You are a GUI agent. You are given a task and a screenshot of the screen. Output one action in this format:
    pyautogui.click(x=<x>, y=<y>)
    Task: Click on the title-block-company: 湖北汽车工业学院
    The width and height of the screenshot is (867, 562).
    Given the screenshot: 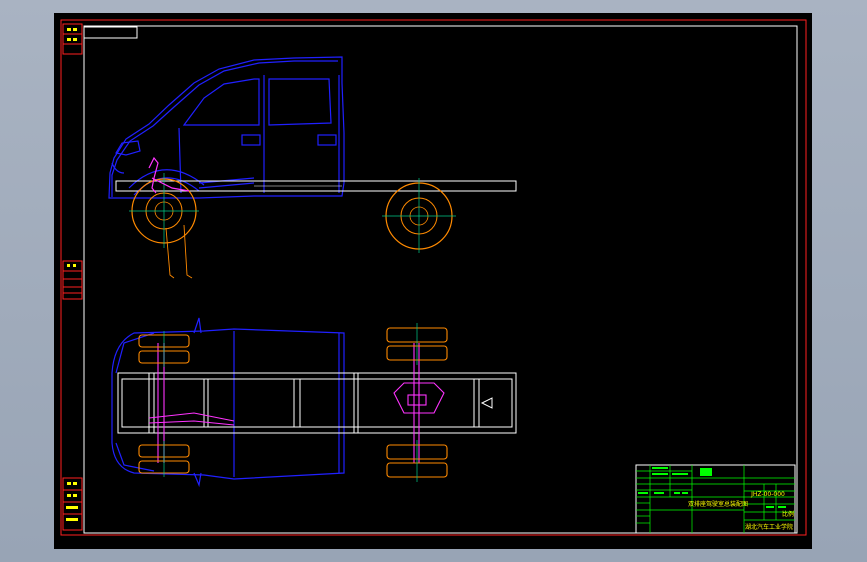 What is the action you would take?
    pyautogui.click(x=769, y=527)
    